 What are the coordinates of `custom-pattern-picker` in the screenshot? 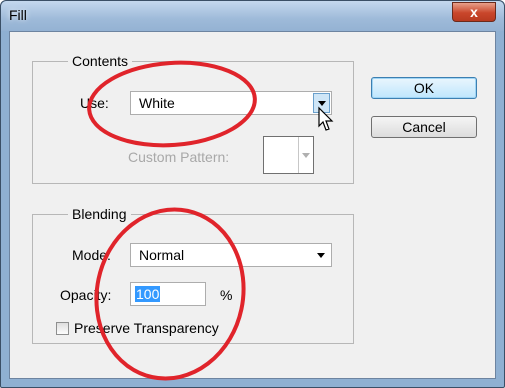 It's located at (288, 155).